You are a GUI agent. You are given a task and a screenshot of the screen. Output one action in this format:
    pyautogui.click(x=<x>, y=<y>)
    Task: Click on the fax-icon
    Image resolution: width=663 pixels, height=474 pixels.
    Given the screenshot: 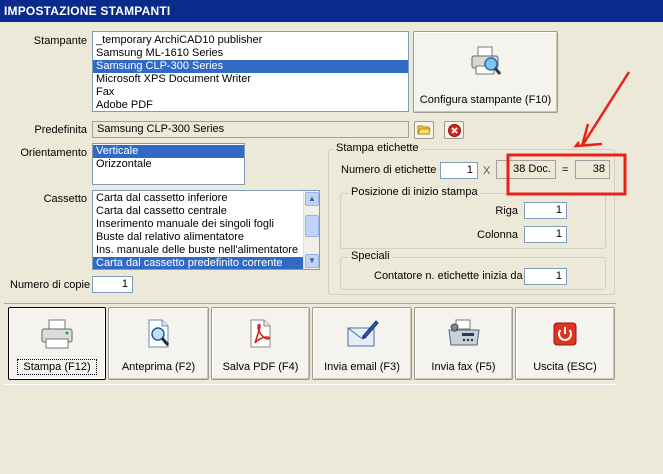 What is the action you would take?
    pyautogui.click(x=464, y=335)
    